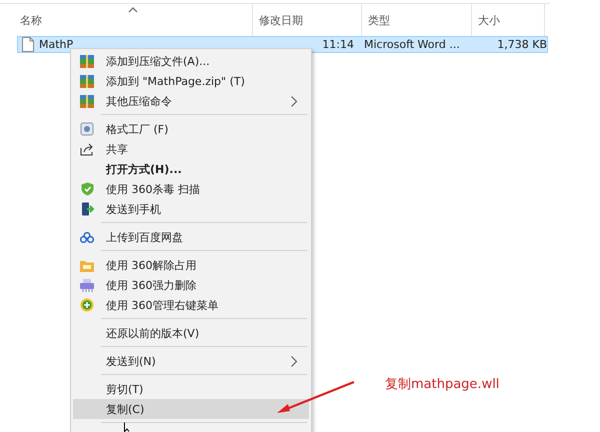  Describe the element at coordinates (191, 333) in the screenshot. I see `menu-item: 还原以前的版本(V)` at that location.